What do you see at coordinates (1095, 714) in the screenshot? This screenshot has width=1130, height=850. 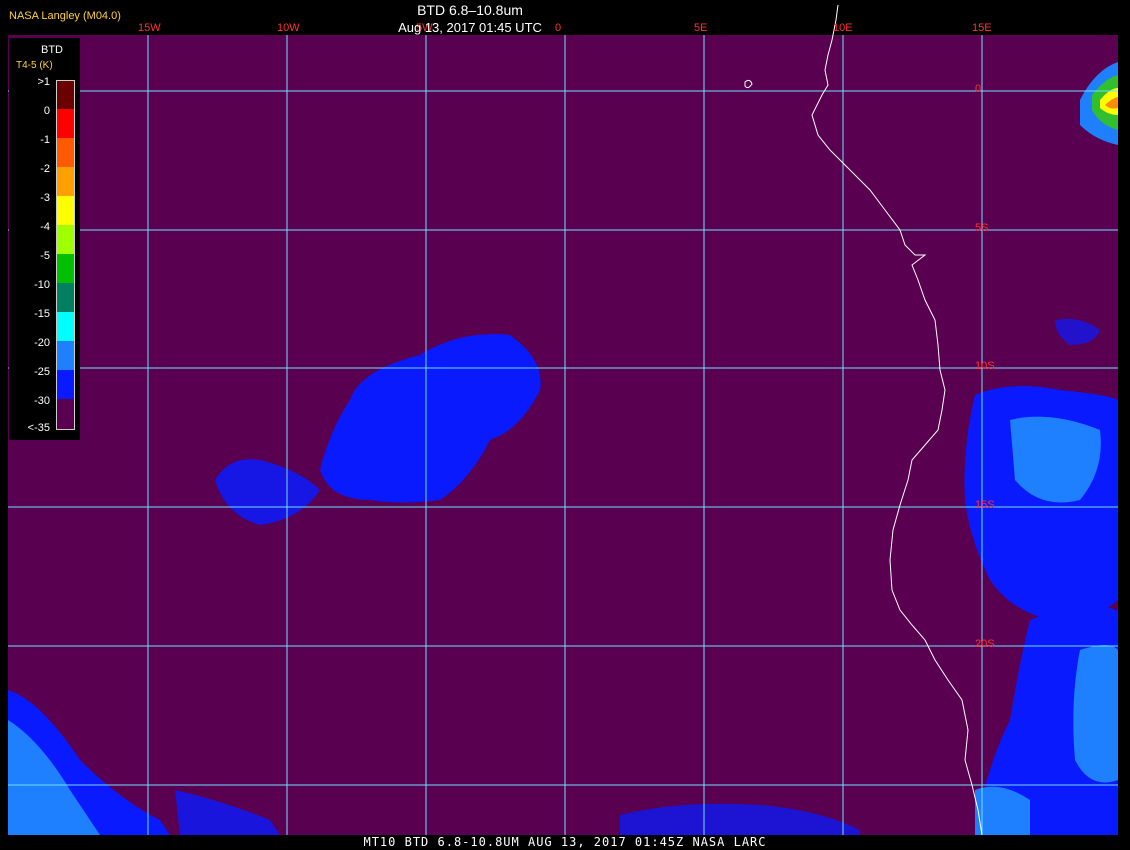 I see `cloud-region` at bounding box center [1095, 714].